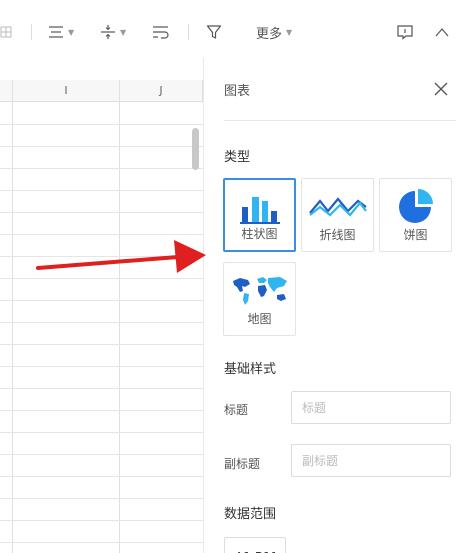 The height and width of the screenshot is (553, 456). I want to click on chevron-up-icon, so click(442, 32).